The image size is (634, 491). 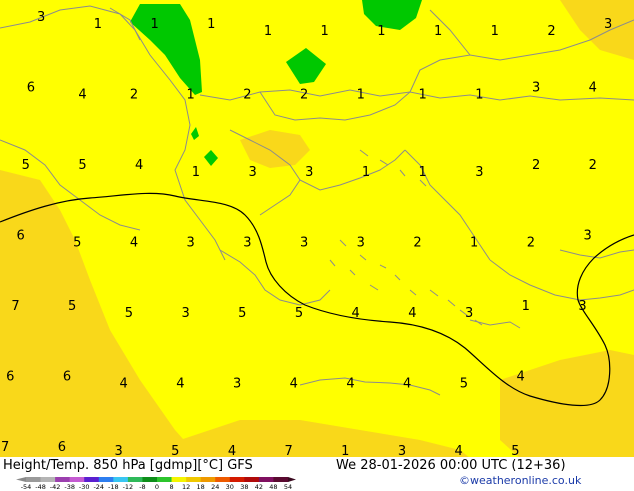 What do you see at coordinates (21, 479) in the screenshot?
I see `scale-left-arrow` at bounding box center [21, 479].